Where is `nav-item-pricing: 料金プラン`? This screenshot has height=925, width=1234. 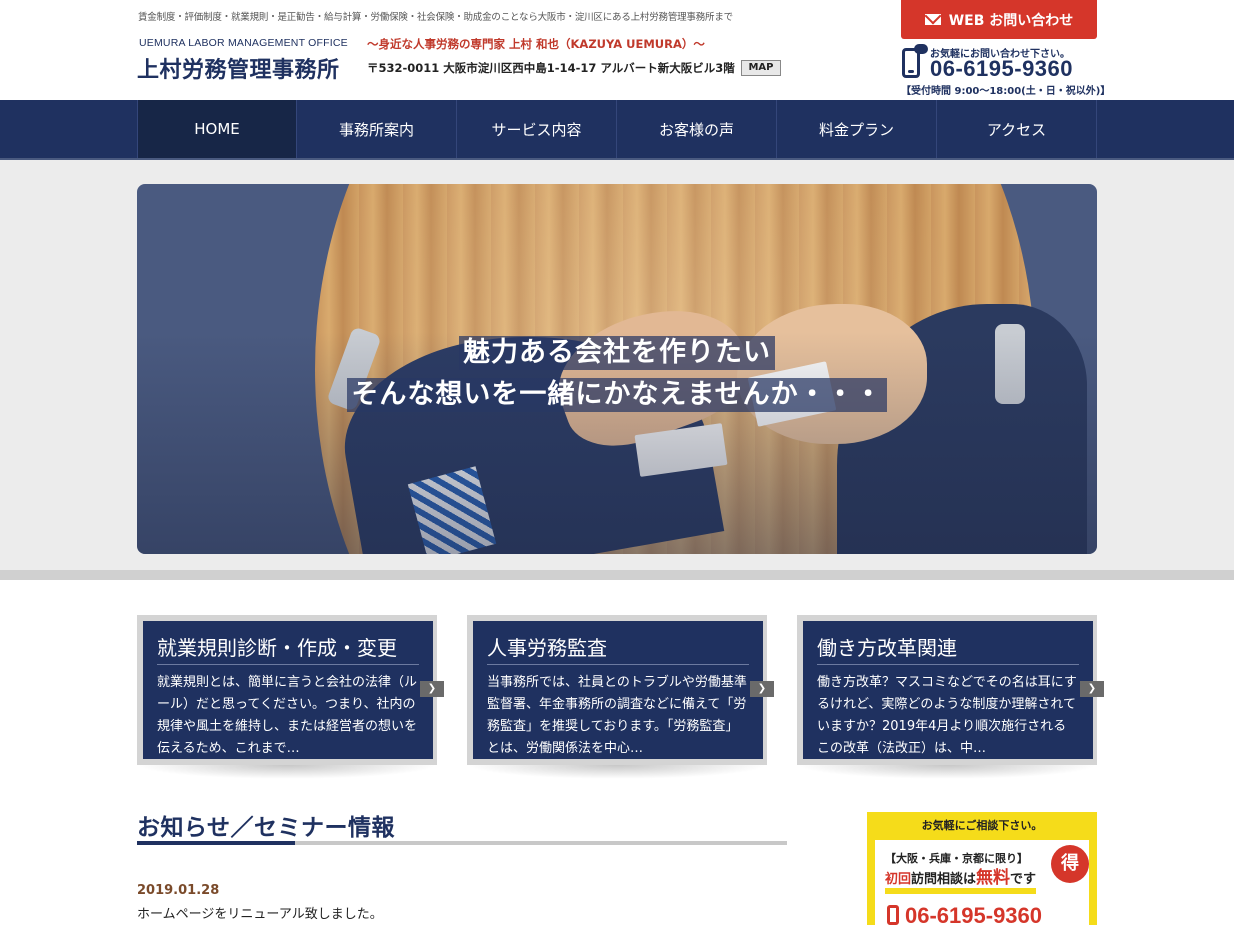
nav-item-pricing: 料金プラン is located at coordinates (857, 129).